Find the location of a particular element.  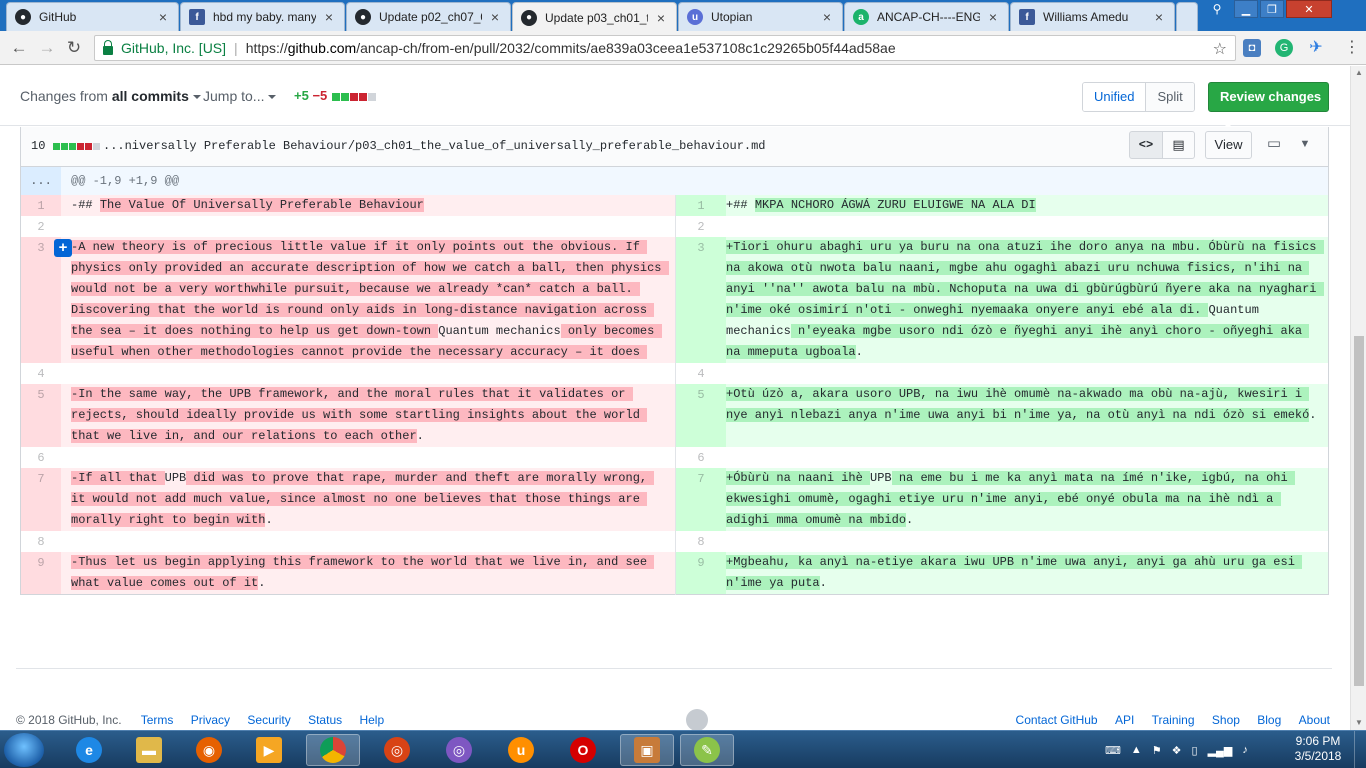

browser-tab: ● GitHub × is located at coordinates (92, 16).